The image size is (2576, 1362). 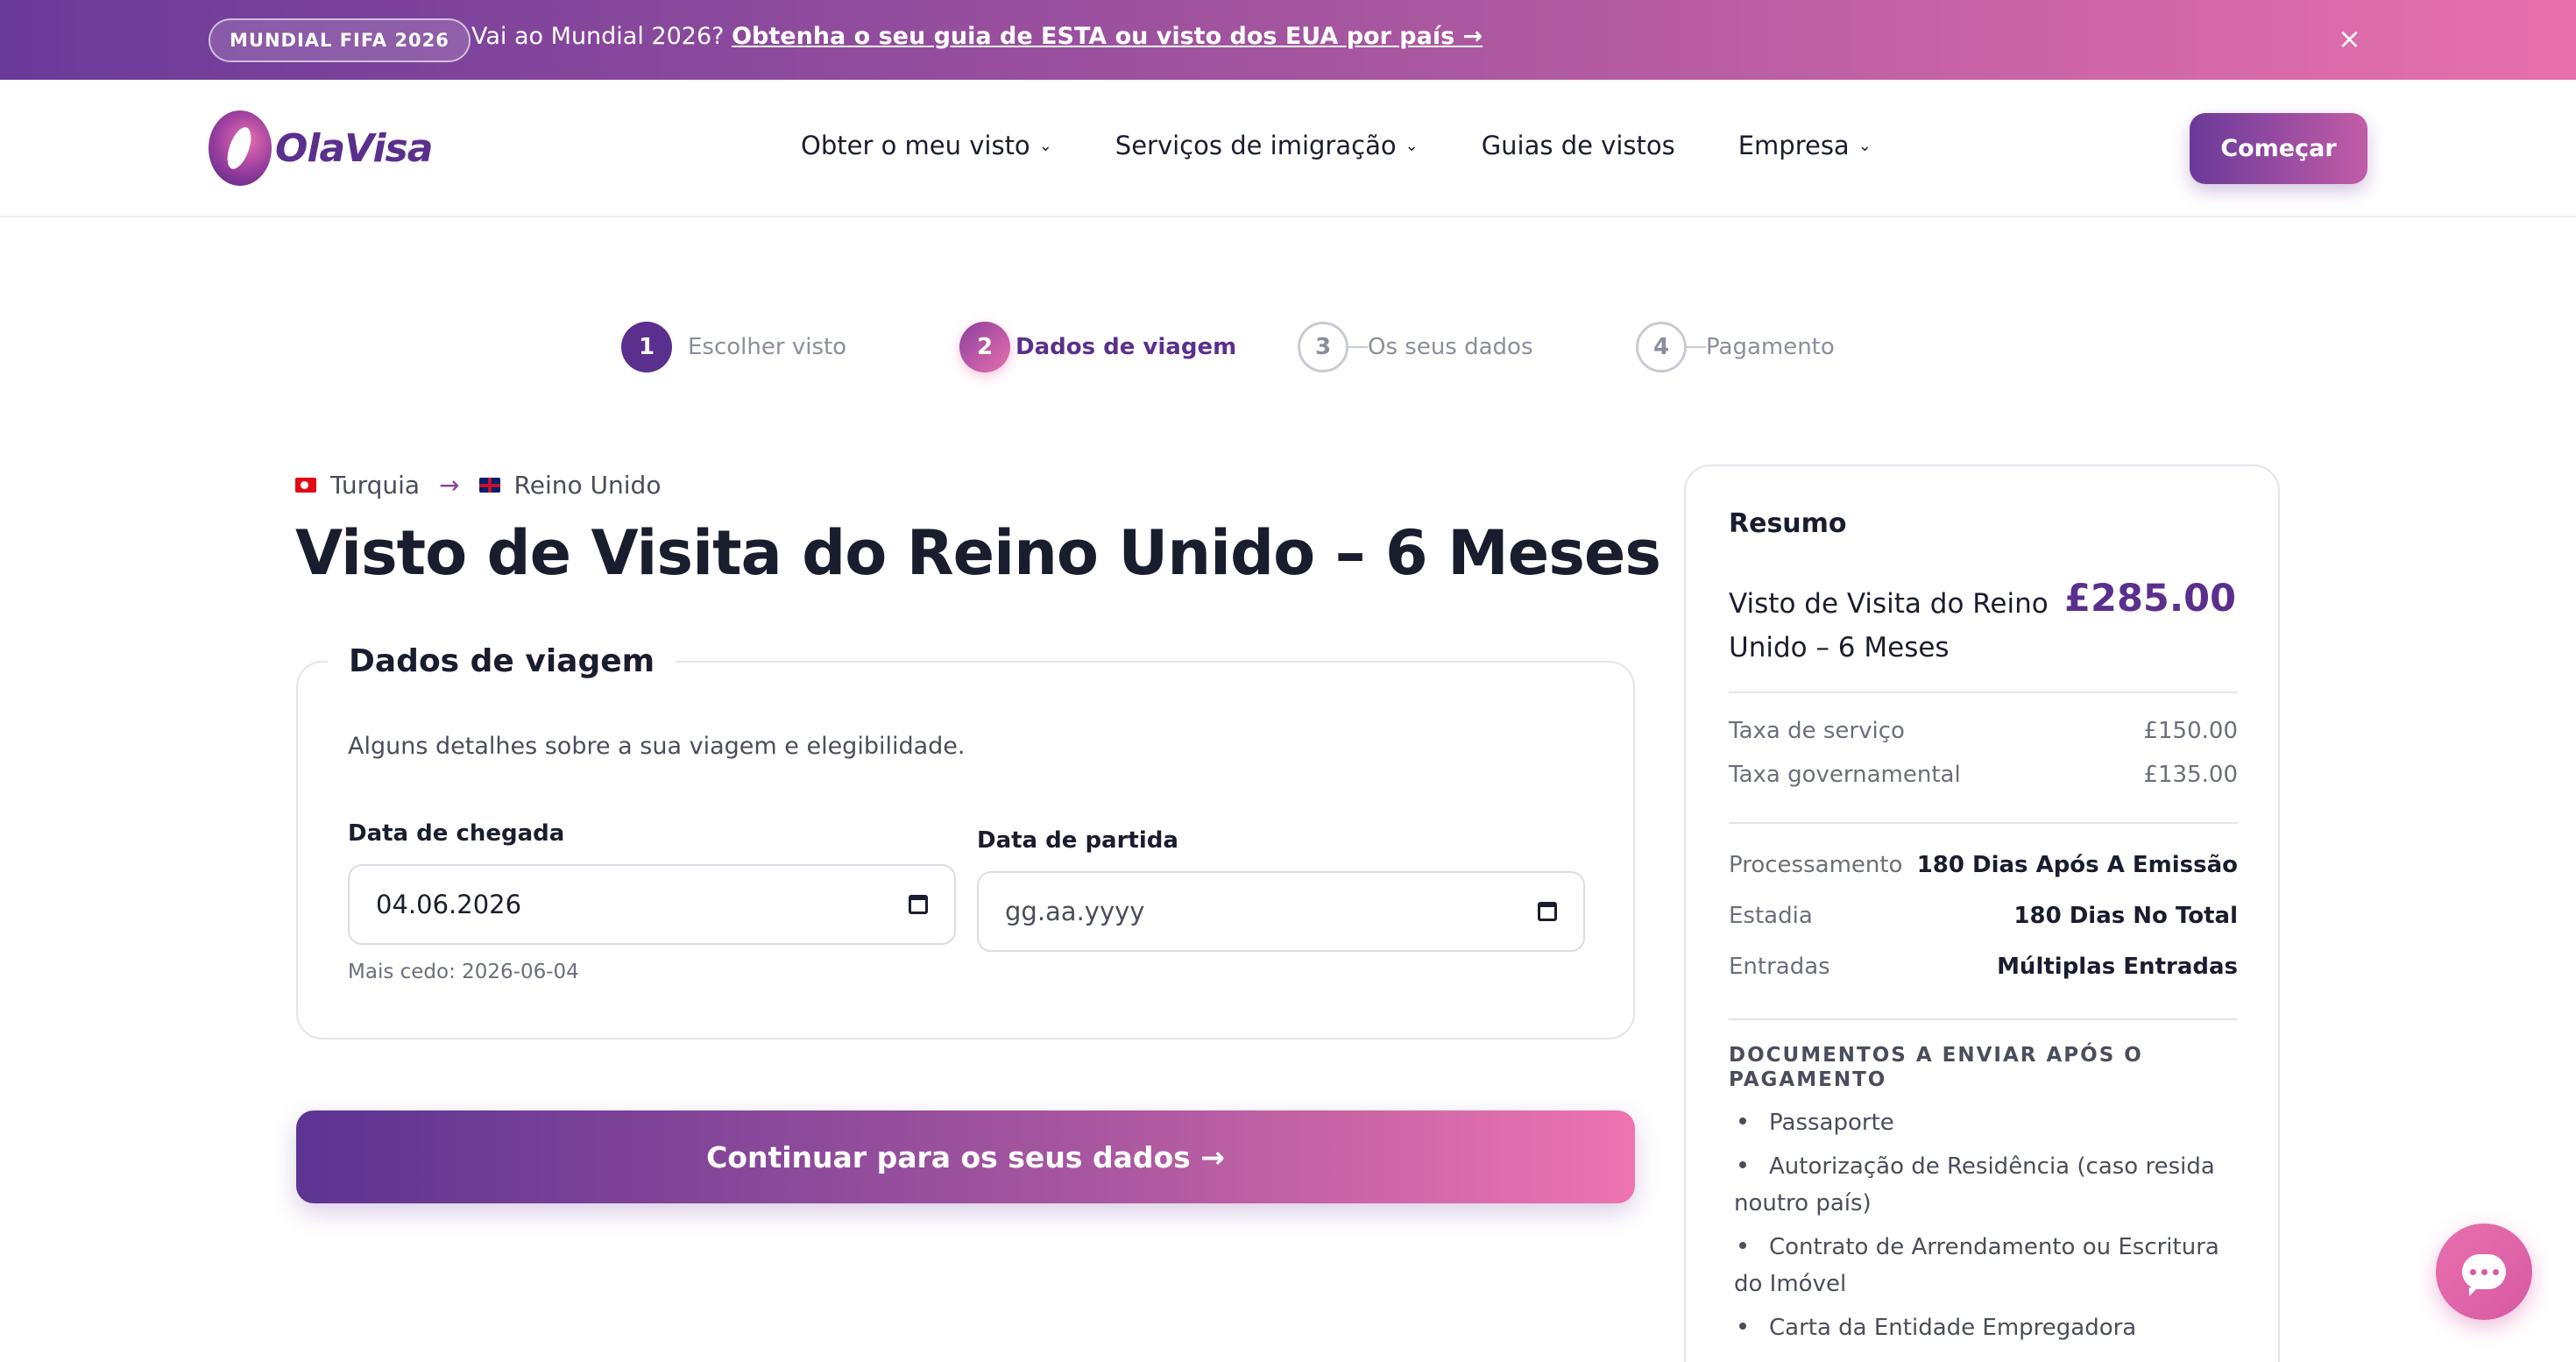 I want to click on promo-badge: MUNDIAL FIFA 2026, so click(x=340, y=40).